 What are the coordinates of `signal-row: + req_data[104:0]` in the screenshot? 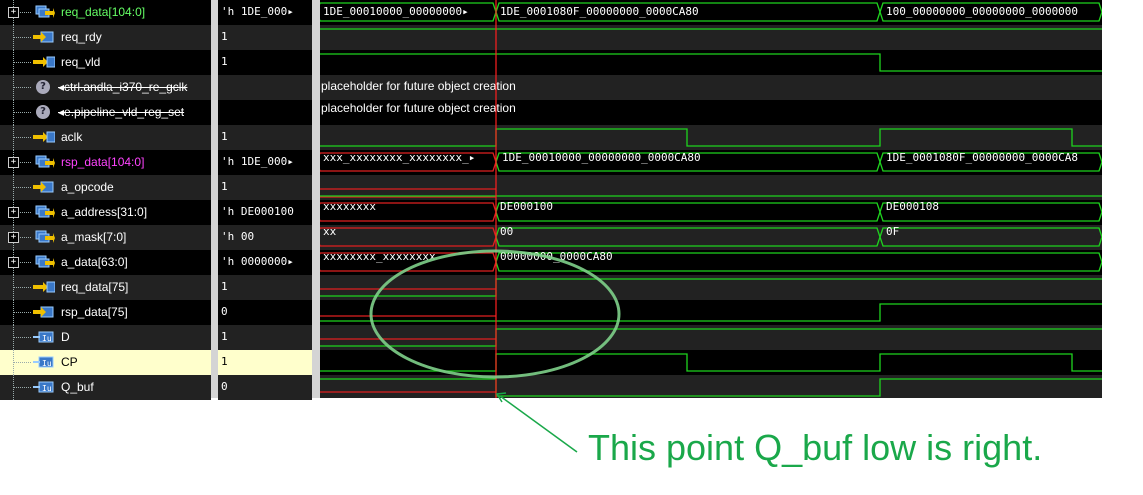 It's located at (105, 12).